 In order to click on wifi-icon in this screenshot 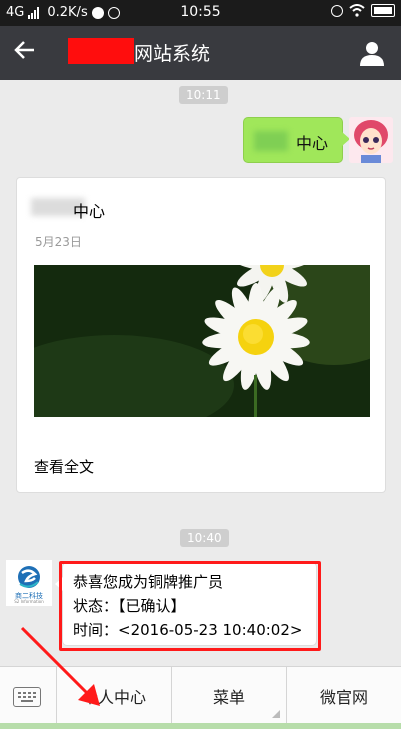, I will do `click(357, 10)`.